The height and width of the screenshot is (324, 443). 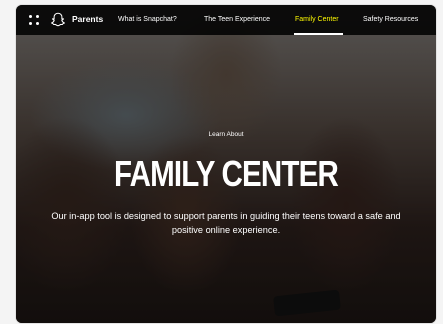 I want to click on snapchat-ghost-icon, so click(x=58, y=20).